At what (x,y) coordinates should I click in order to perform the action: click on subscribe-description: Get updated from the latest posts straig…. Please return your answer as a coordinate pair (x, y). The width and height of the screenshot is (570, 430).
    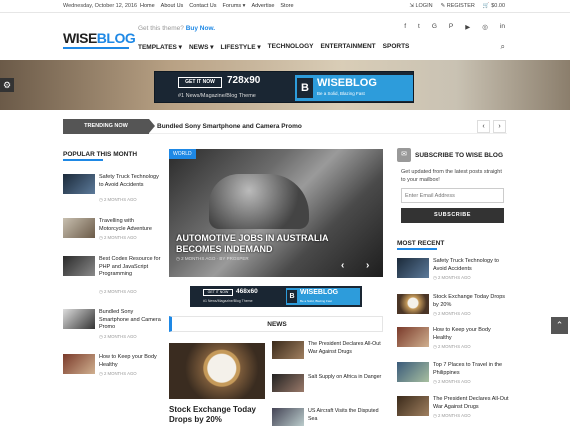
    Looking at the image, I should click on (451, 176).